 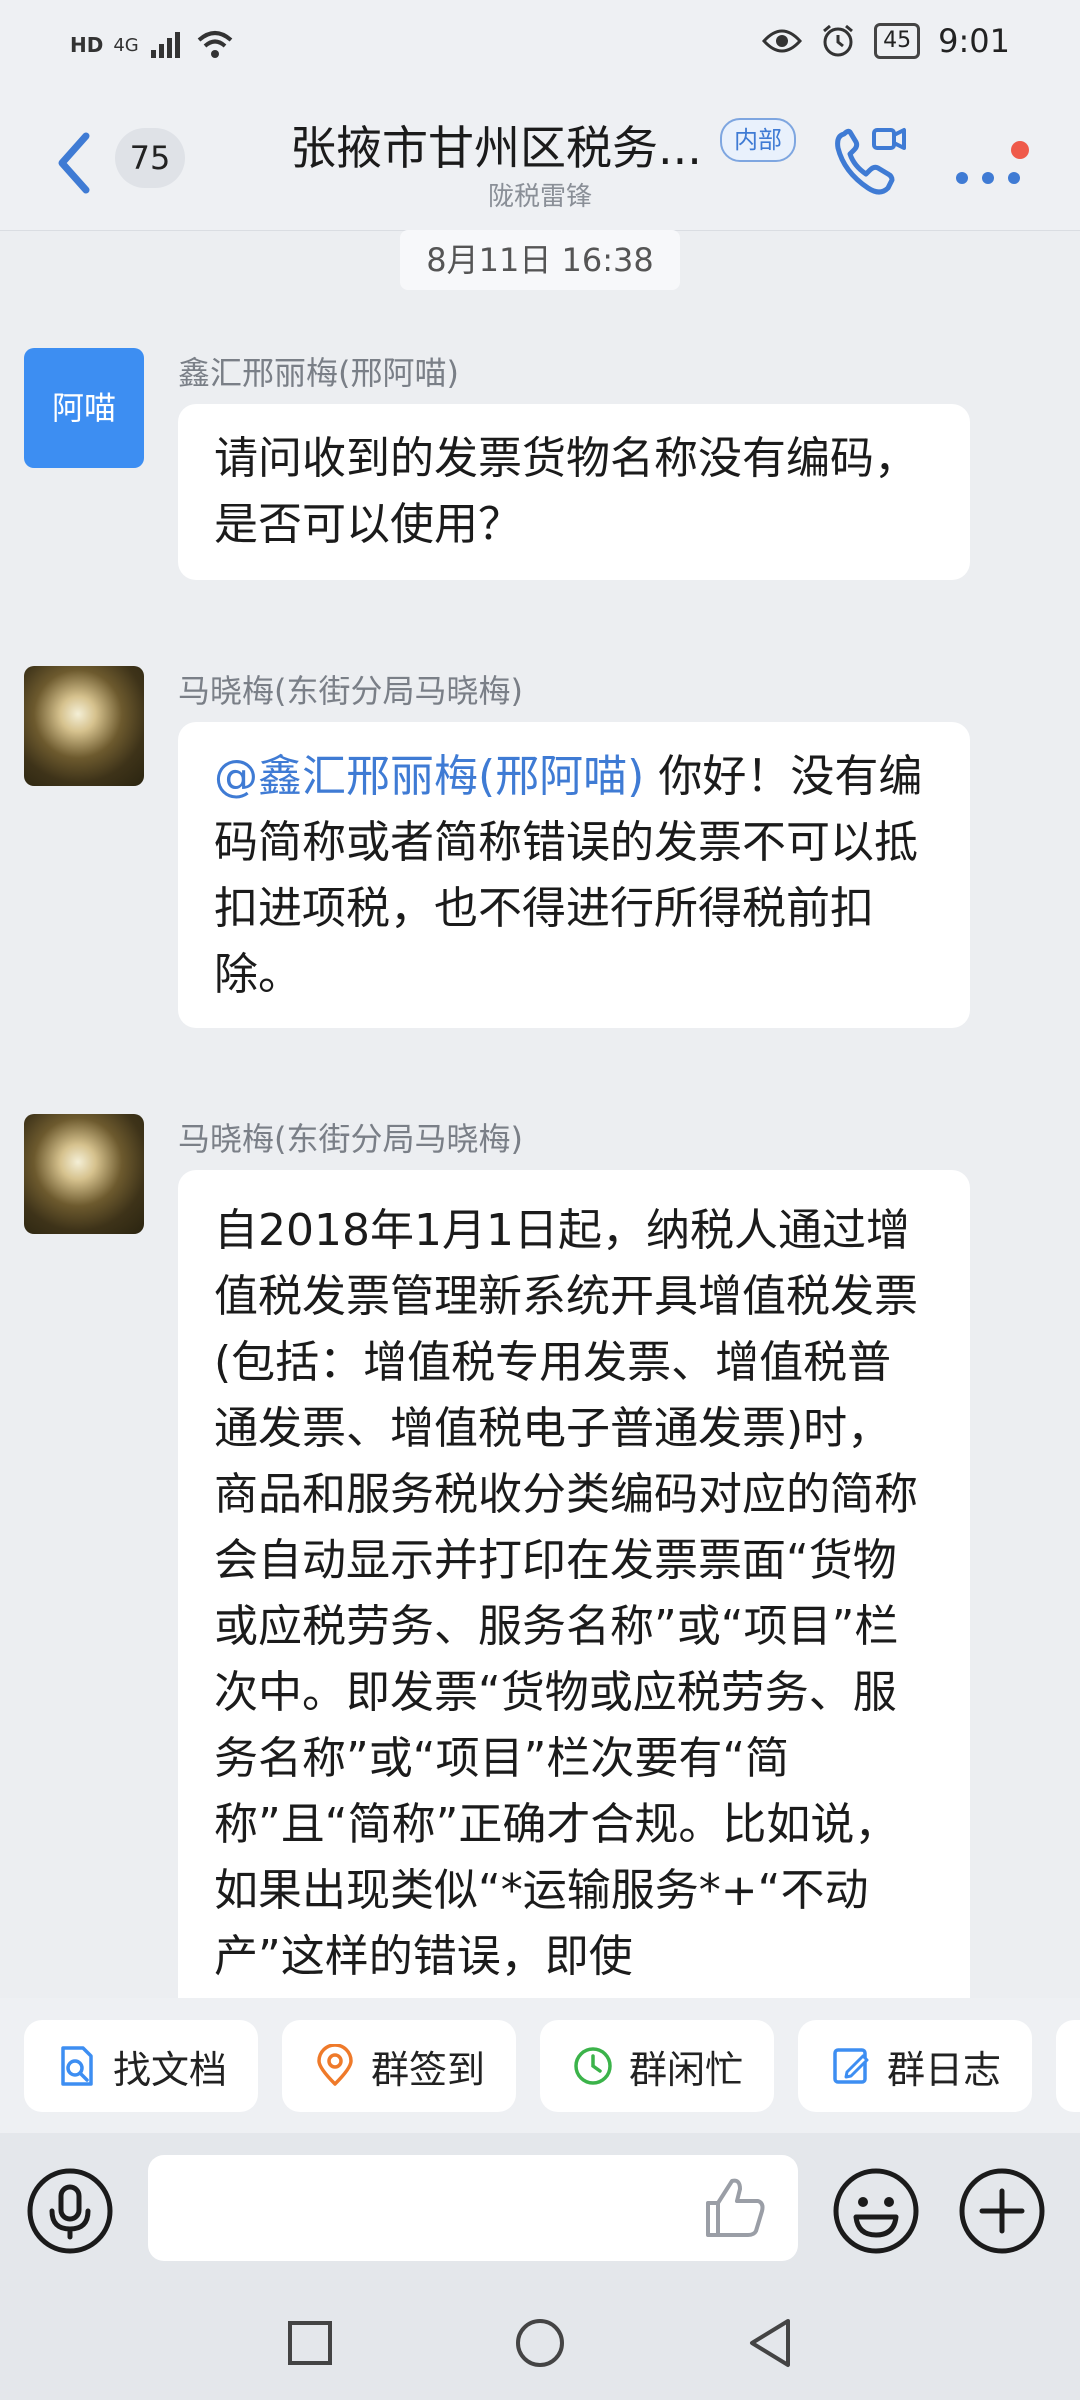 What do you see at coordinates (84, 408) in the screenshot?
I see `avatar: 阿喵` at bounding box center [84, 408].